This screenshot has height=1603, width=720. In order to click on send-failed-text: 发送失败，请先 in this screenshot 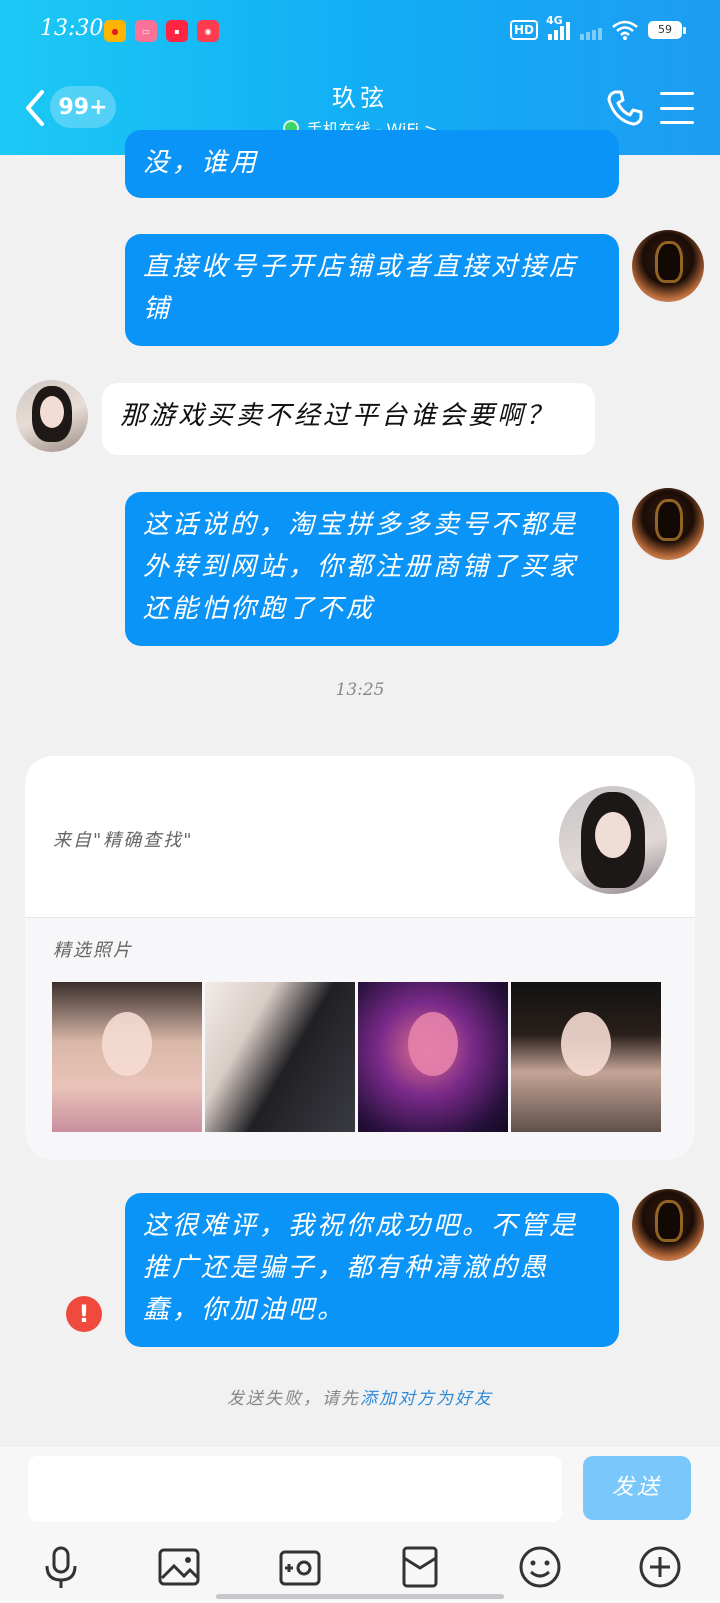, I will do `click(293, 1399)`.